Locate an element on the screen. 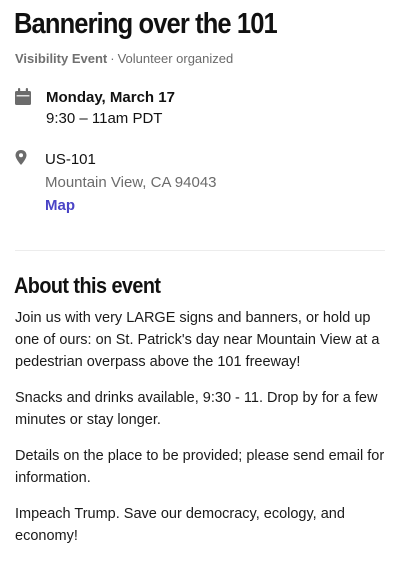  address-line-2: Mountain View, CA 94043 is located at coordinates (131, 182).